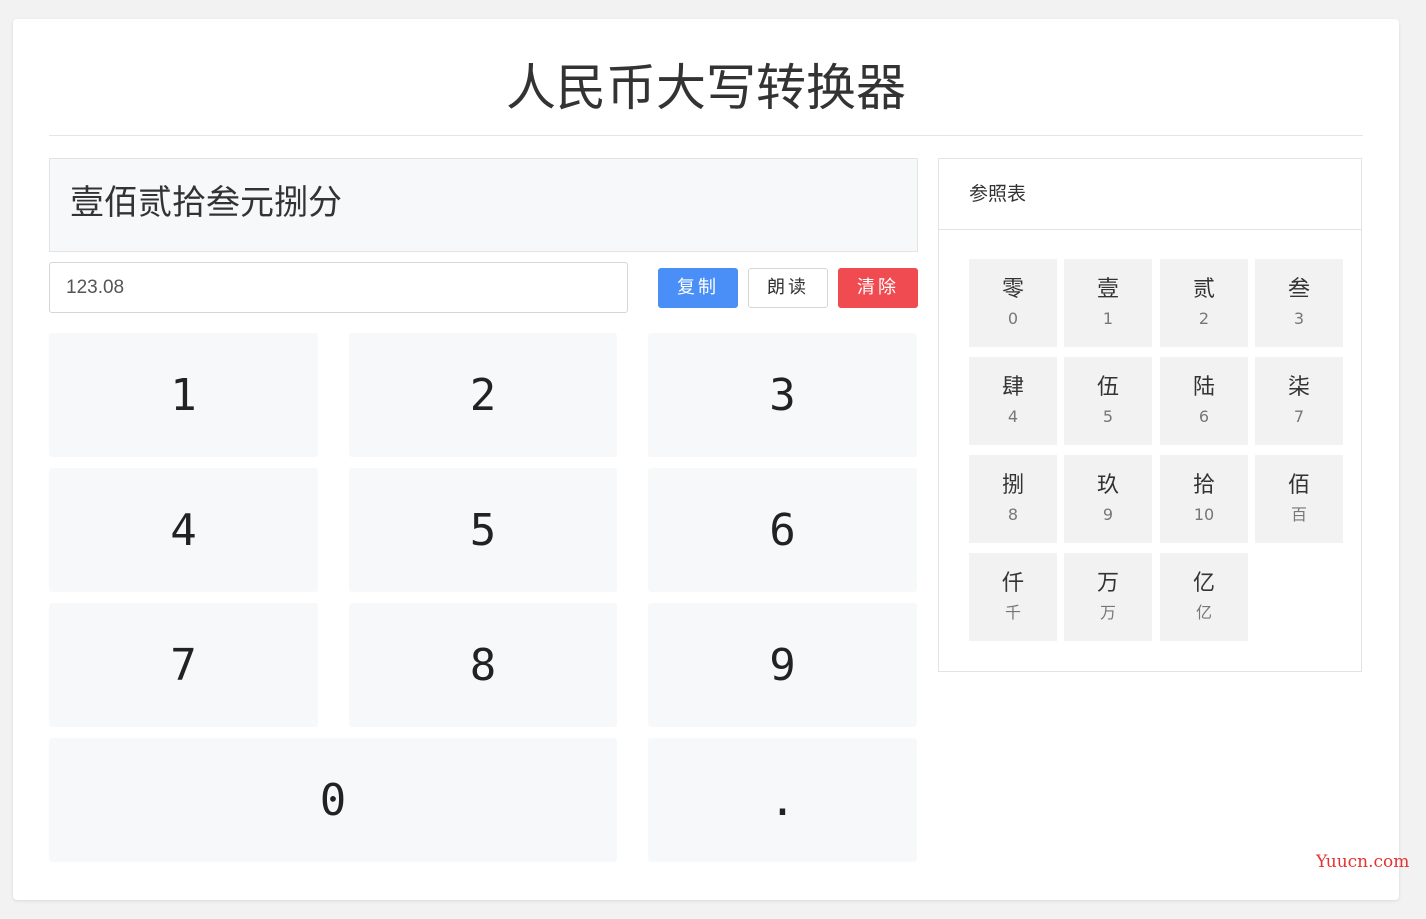 The height and width of the screenshot is (919, 1426). Describe the element at coordinates (1108, 514) in the screenshot. I see `reference-value: 9` at that location.